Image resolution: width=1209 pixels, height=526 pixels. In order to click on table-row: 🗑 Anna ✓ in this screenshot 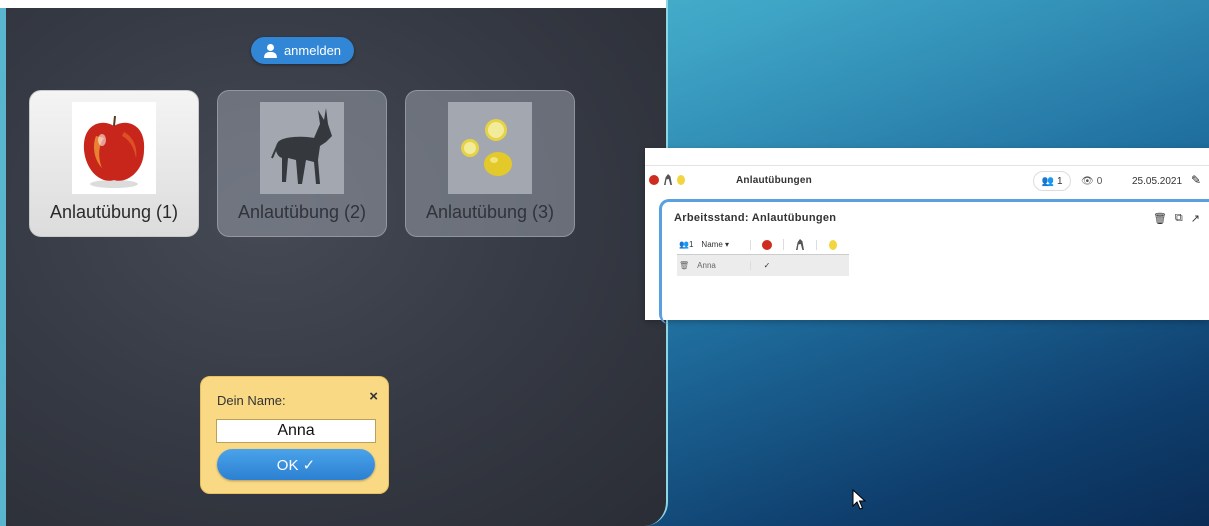, I will do `click(763, 265)`.